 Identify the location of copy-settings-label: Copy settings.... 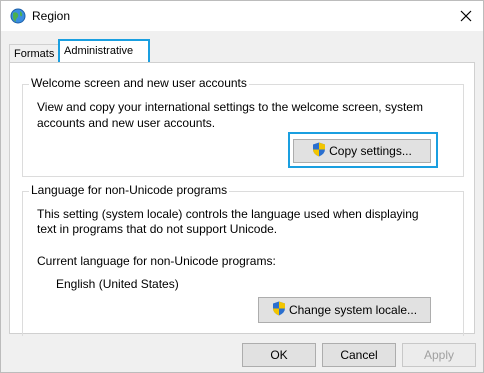
(370, 151).